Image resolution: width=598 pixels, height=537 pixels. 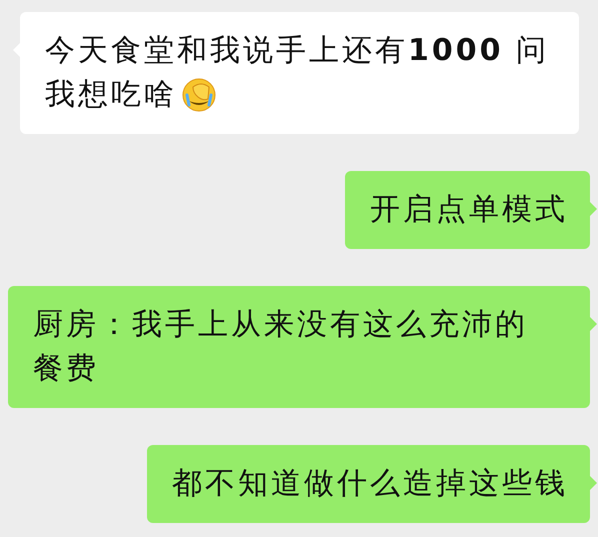 I want to click on message-text: 厨房：我手上从来没有这么充沛的, so click(x=280, y=325).